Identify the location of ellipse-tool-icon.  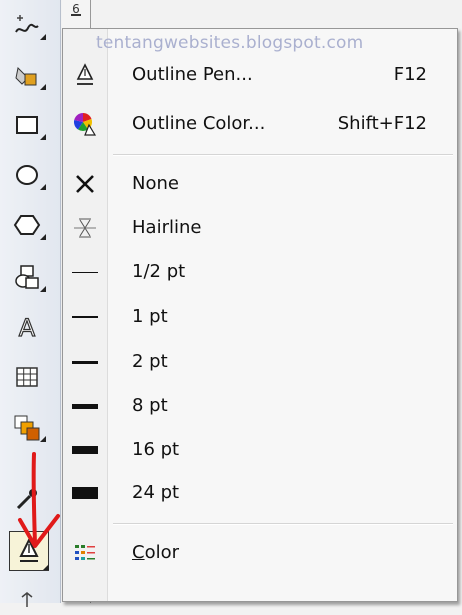
(29, 175).